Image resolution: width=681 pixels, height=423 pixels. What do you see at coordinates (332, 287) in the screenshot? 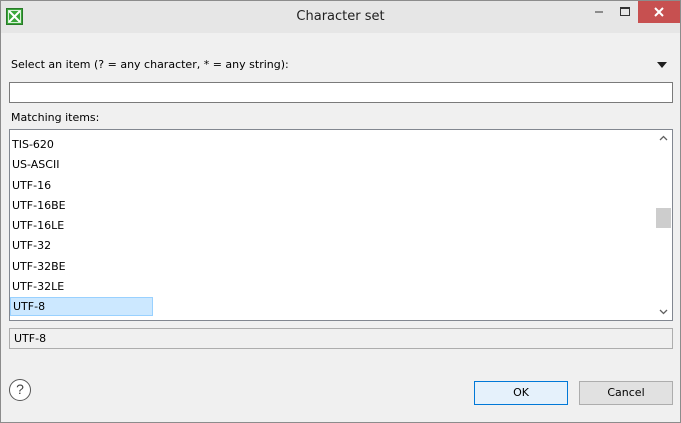
I see `list-item: UTF-32LE` at bounding box center [332, 287].